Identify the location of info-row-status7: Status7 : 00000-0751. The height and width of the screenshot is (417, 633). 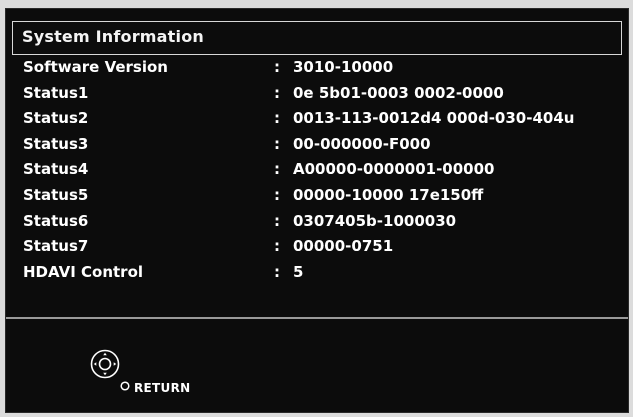
(318, 250).